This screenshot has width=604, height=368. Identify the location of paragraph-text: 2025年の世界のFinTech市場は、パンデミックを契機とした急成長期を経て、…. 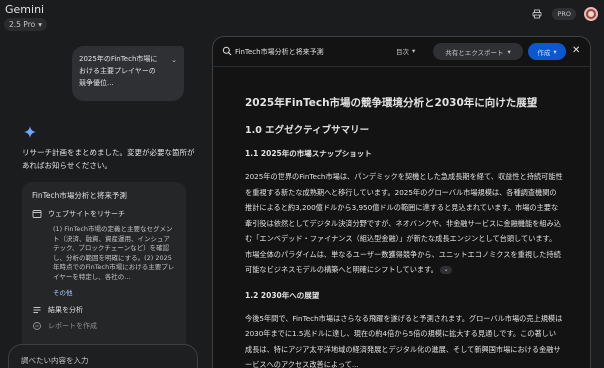
(404, 223).